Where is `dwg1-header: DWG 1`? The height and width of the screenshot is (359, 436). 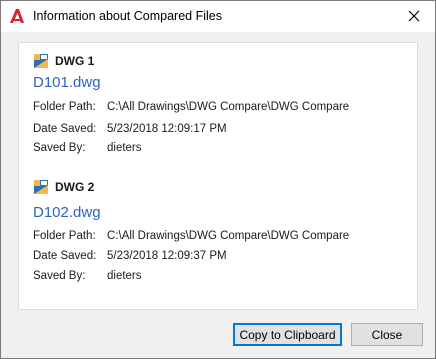 dwg1-header: DWG 1 is located at coordinates (63, 61).